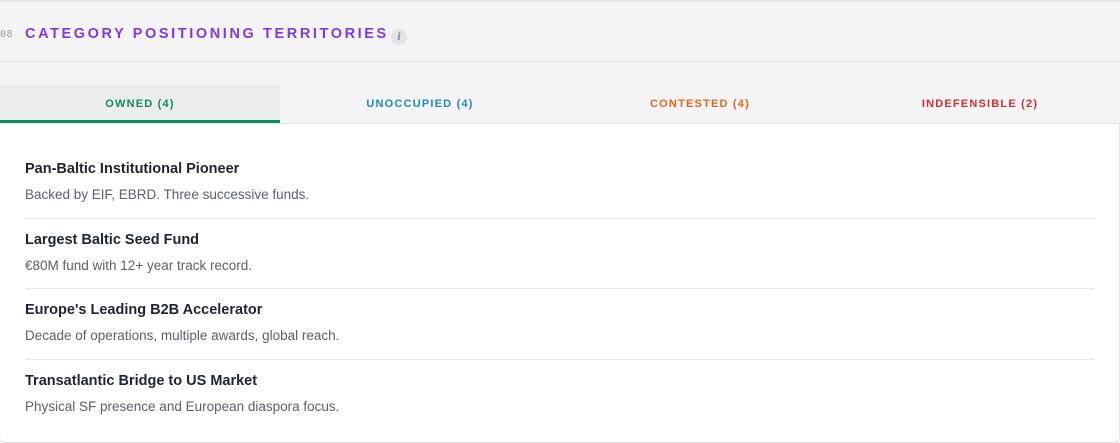 Image resolution: width=1120 pixels, height=443 pixels. What do you see at coordinates (560, 33) in the screenshot?
I see `section-header: 08 CATEGORY POSITIONING TERRITORIES i` at bounding box center [560, 33].